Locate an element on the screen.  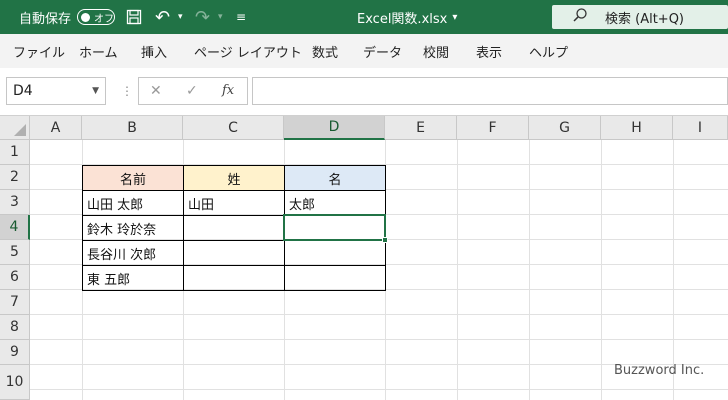
cancel-icon: ✕ is located at coordinates (156, 91).